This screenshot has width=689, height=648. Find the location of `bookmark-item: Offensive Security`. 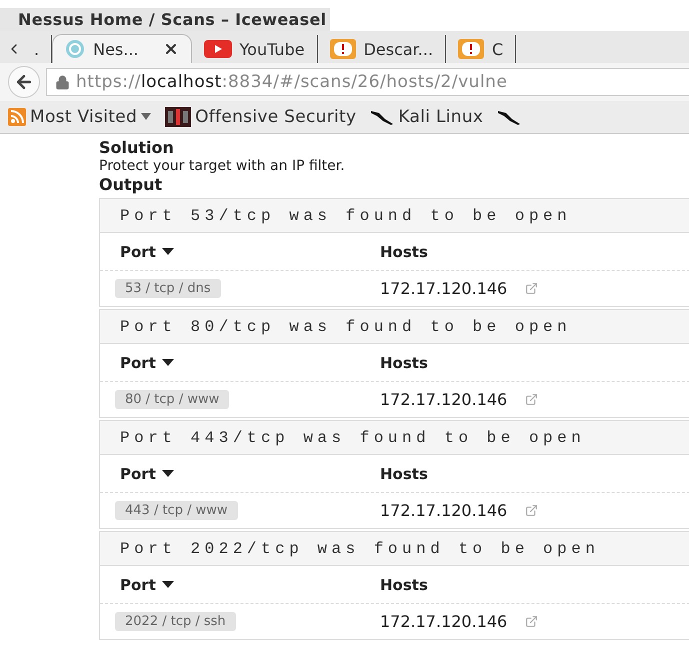

bookmark-item: Offensive Security is located at coordinates (260, 117).